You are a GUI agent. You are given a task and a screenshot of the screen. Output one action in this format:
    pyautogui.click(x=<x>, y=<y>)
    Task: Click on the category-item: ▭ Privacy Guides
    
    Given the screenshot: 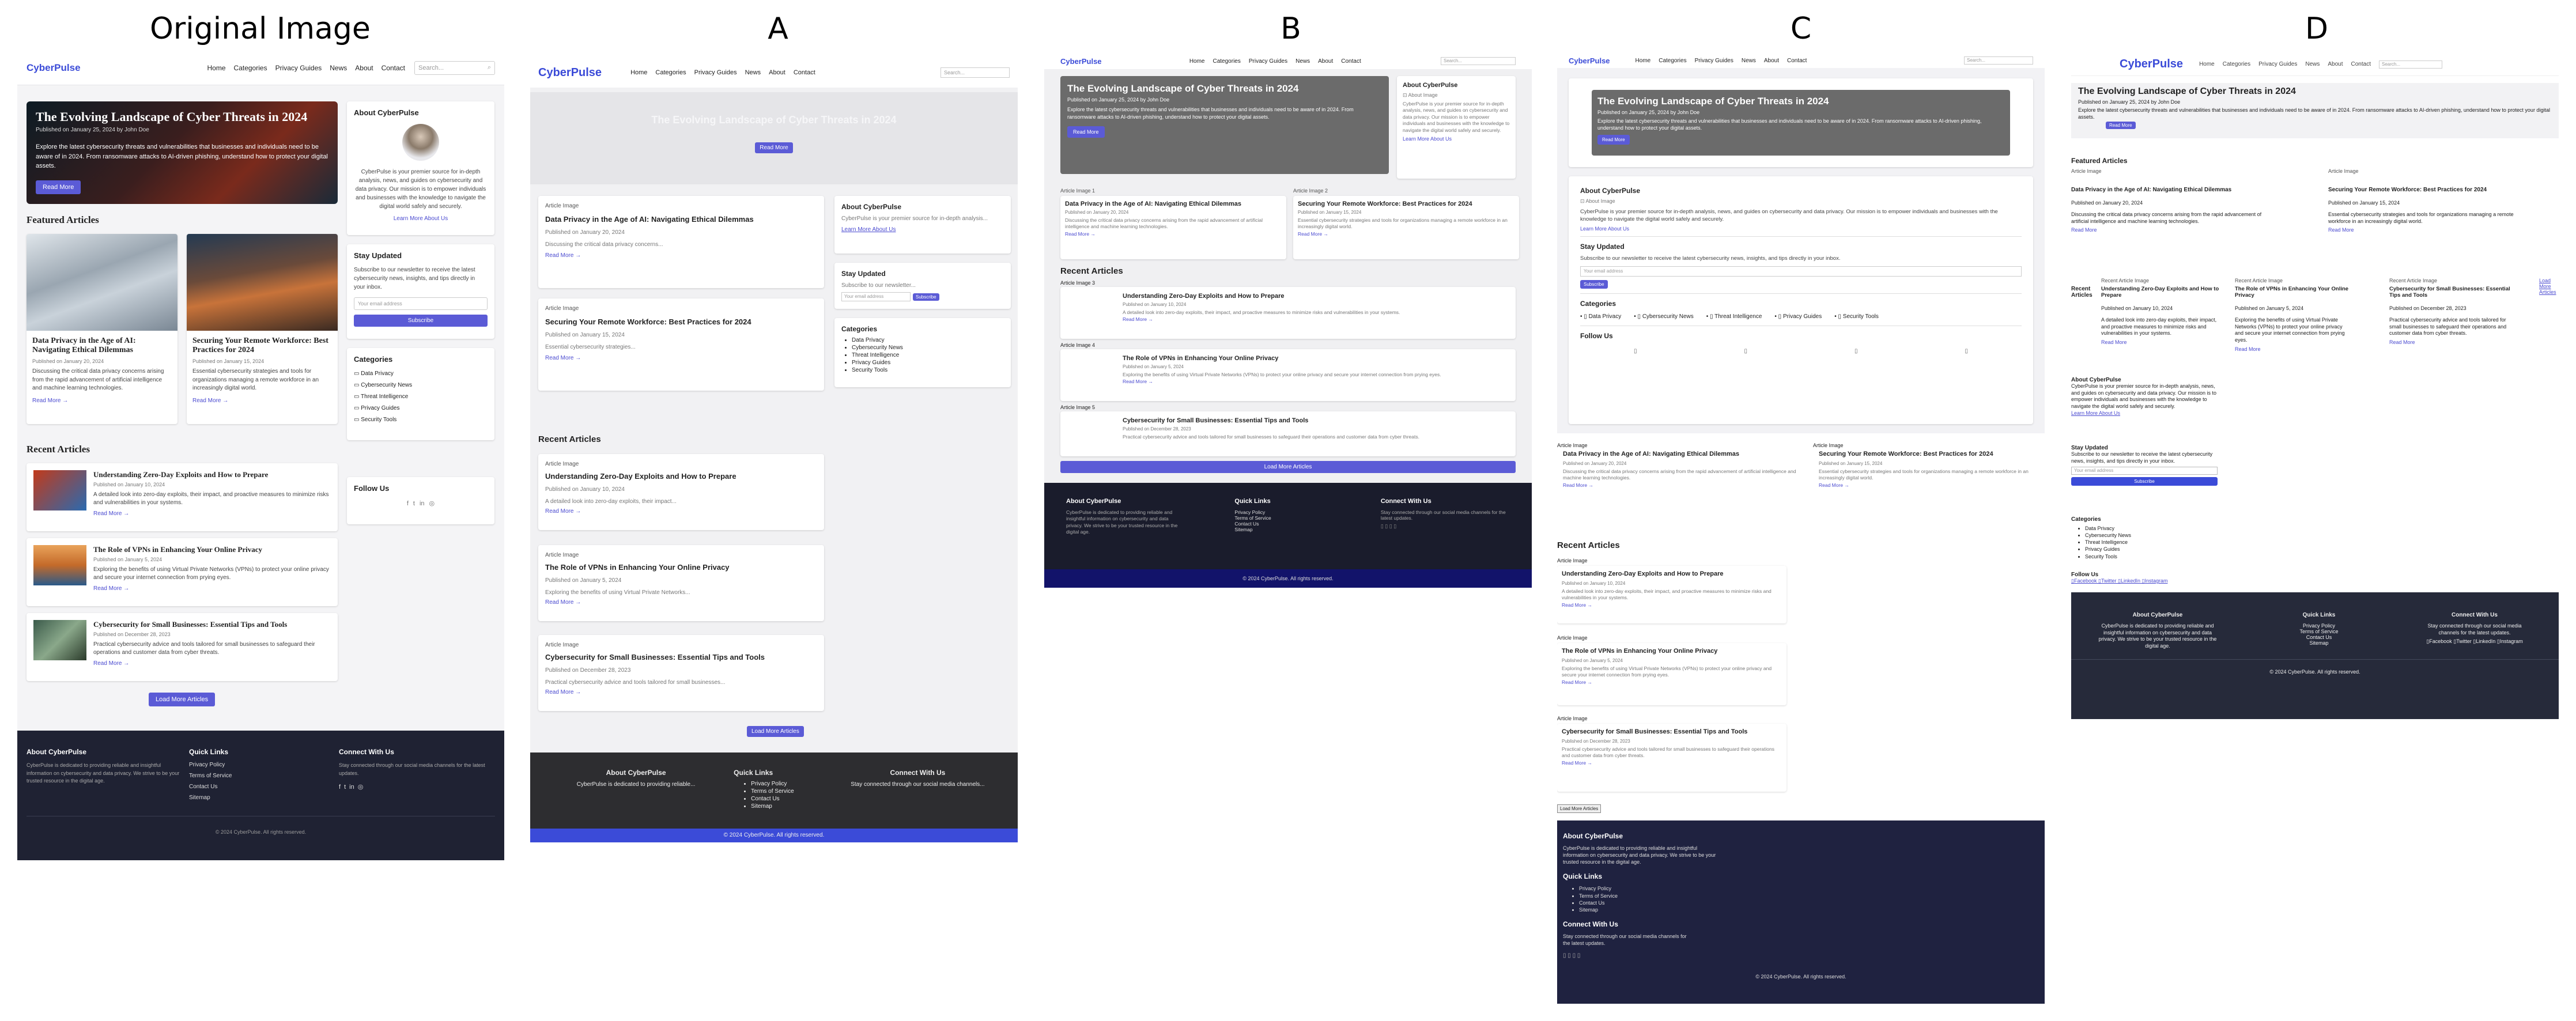 What is the action you would take?
    pyautogui.click(x=421, y=409)
    